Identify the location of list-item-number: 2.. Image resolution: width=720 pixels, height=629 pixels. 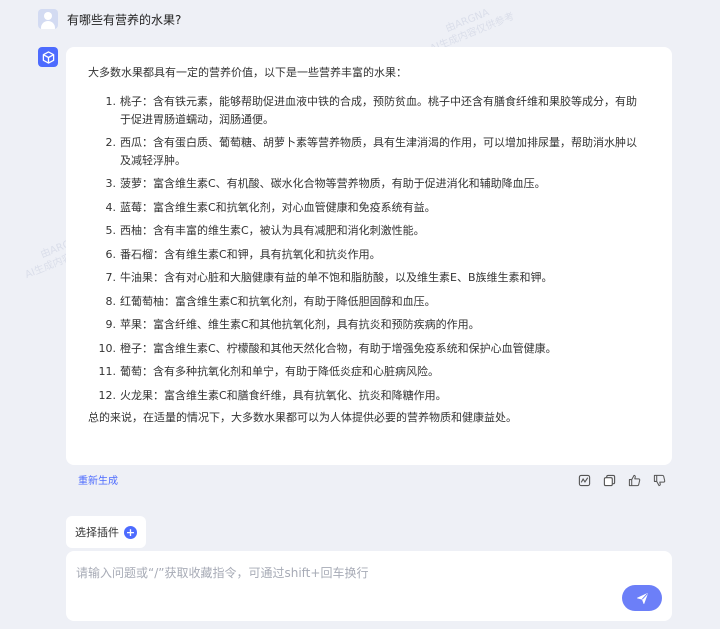
(111, 142).